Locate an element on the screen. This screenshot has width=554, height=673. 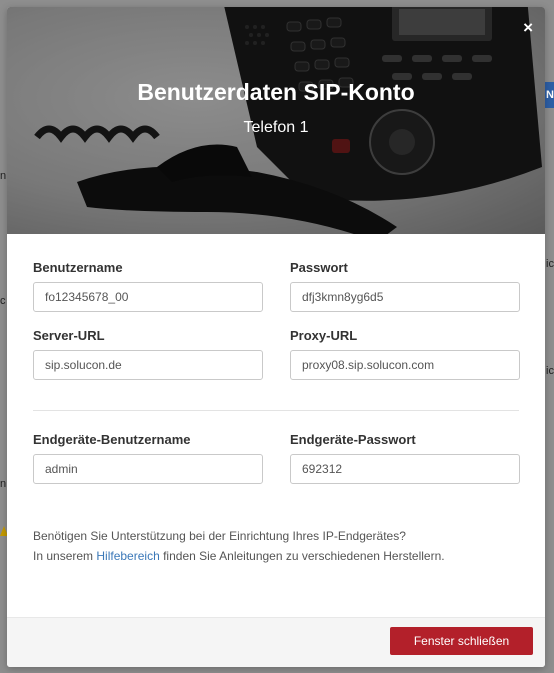
password-label: Passwort is located at coordinates (319, 267).